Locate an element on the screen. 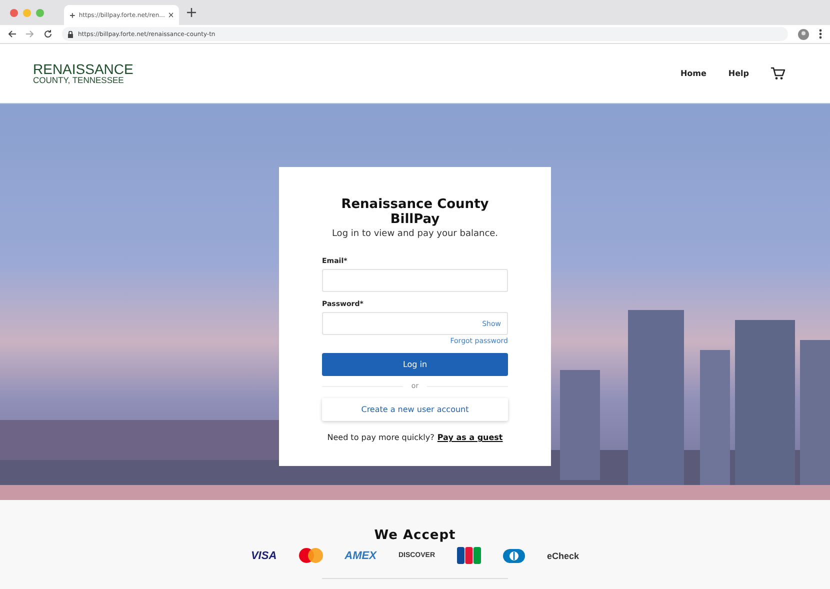 This screenshot has width=830, height=589. lock-icon is located at coordinates (70, 34).